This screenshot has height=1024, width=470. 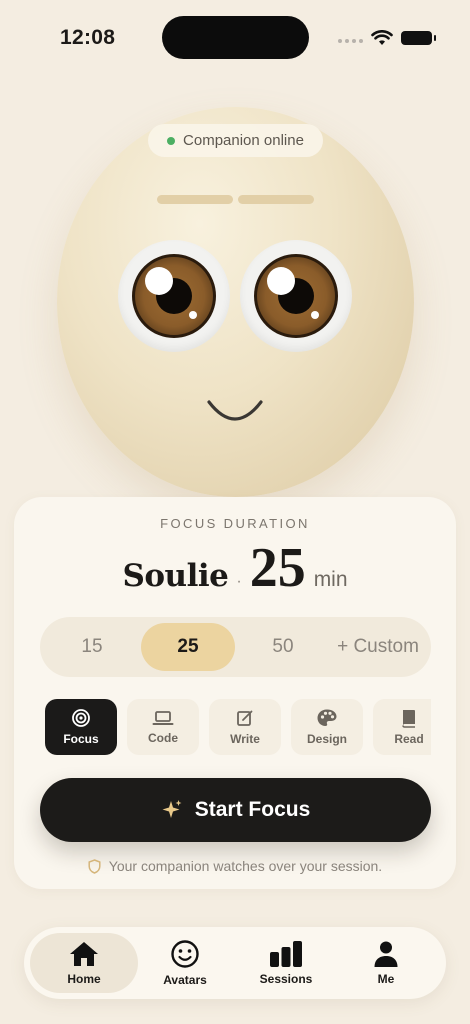 I want to click on mode-focus: Focus, so click(x=81, y=727).